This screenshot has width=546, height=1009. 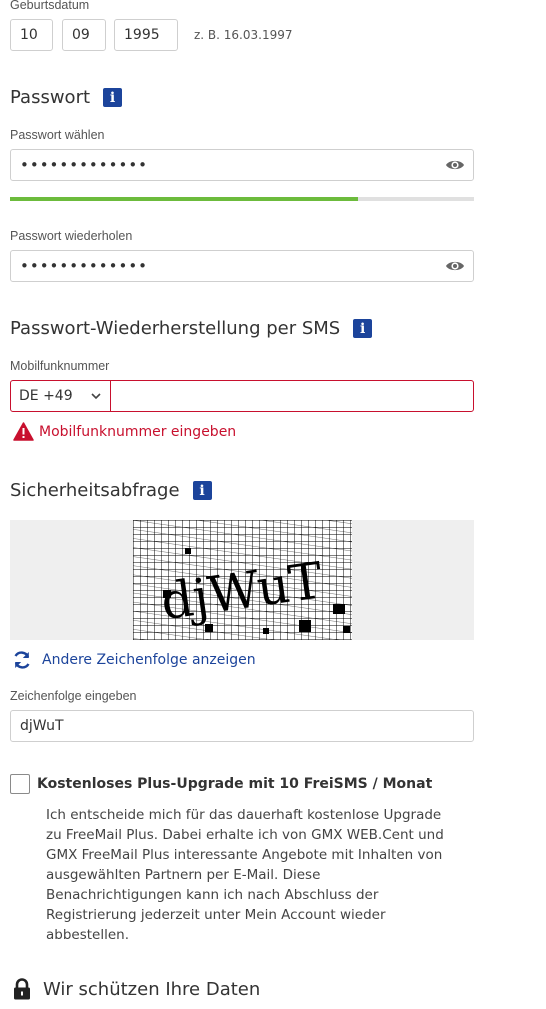 What do you see at coordinates (60, 366) in the screenshot?
I see `phone-label: Mobilfunknummer` at bounding box center [60, 366].